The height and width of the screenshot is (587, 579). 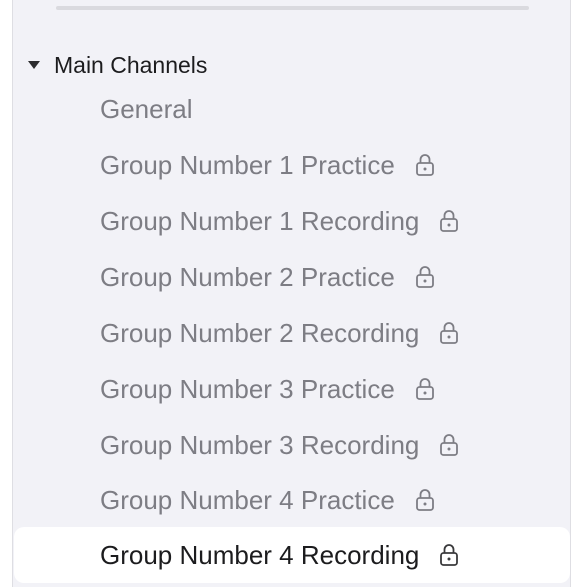 What do you see at coordinates (260, 332) in the screenshot?
I see `channel-label: Group Number 2 Recording` at bounding box center [260, 332].